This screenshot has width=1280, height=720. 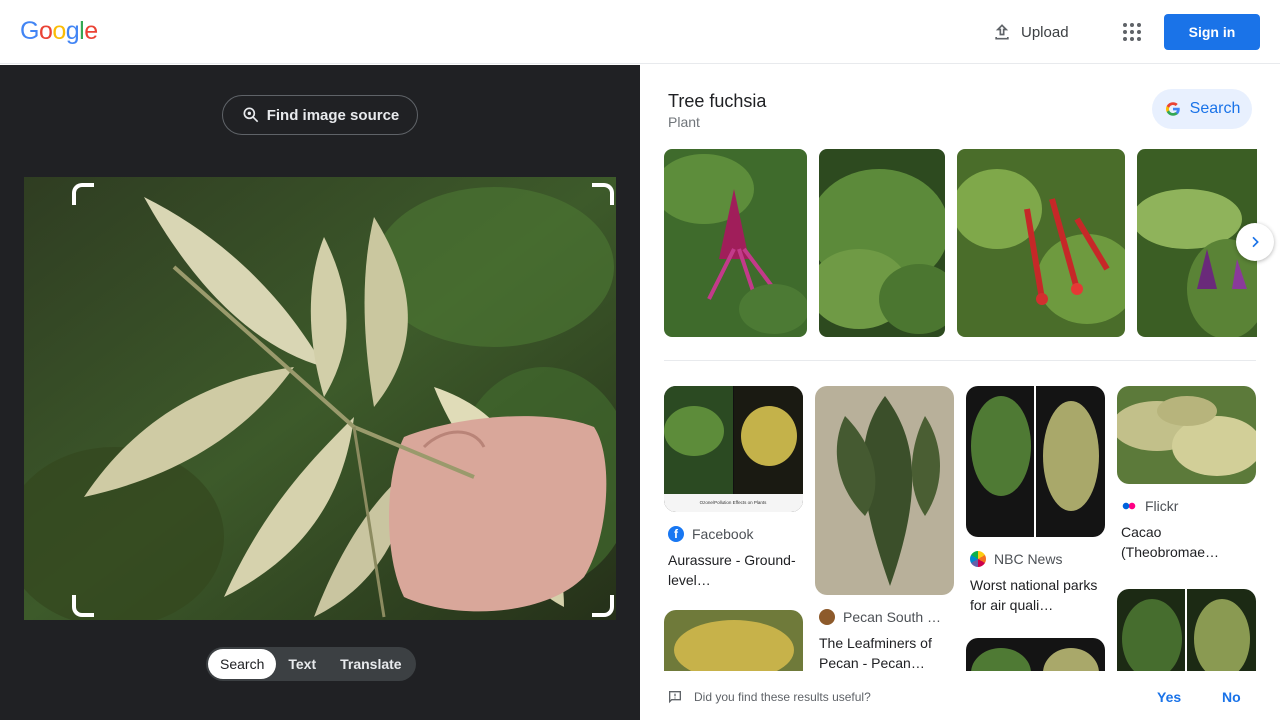 What do you see at coordinates (1162, 506) in the screenshot?
I see `source-name: Flickr` at bounding box center [1162, 506].